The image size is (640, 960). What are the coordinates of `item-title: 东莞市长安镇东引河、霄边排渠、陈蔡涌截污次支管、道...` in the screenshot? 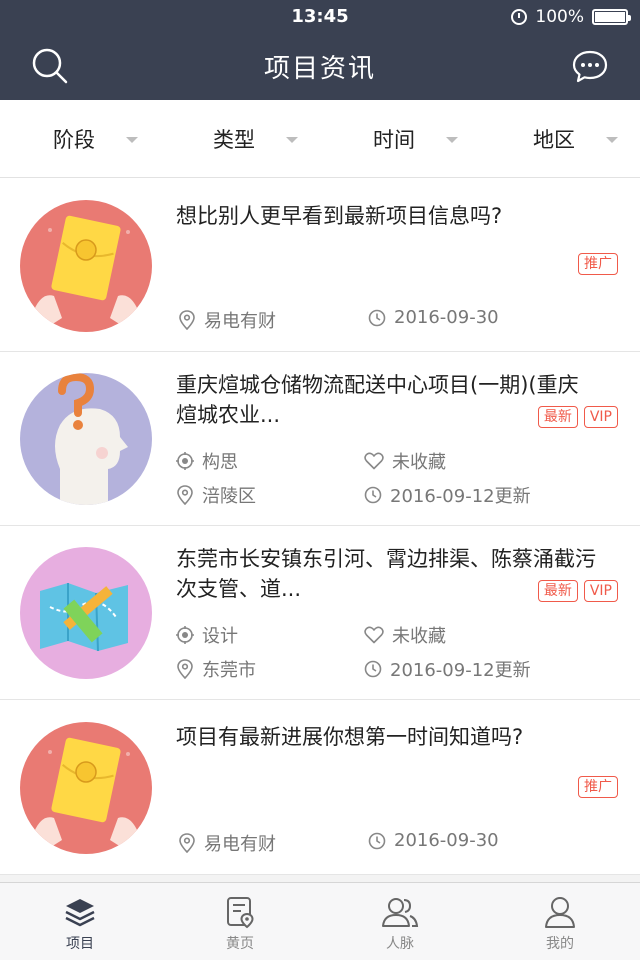 It's located at (386, 574).